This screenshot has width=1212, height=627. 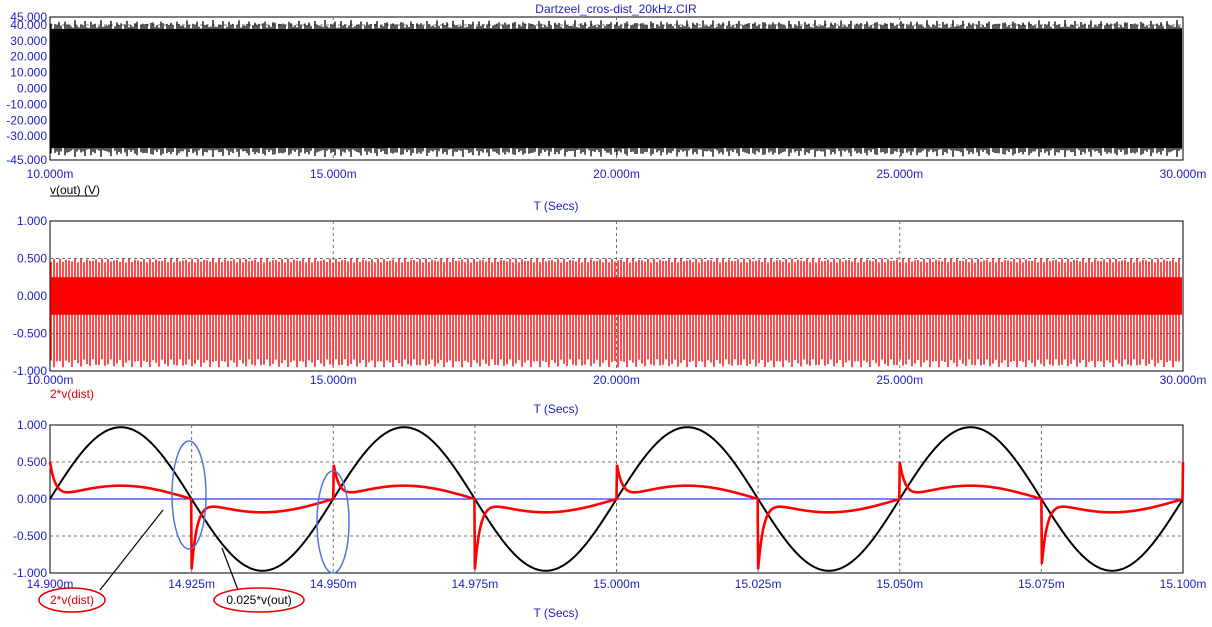 What do you see at coordinates (75, 190) in the screenshot?
I see `plot-1-series-label: v(out) (V)` at bounding box center [75, 190].